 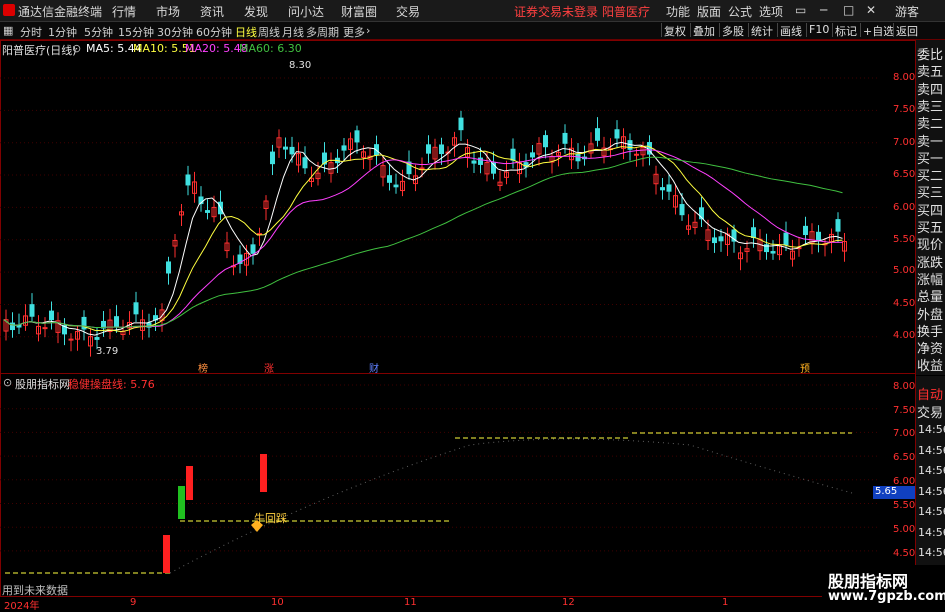 What do you see at coordinates (300, 65) in the screenshot?
I see `high-price-label: 8.30` at bounding box center [300, 65].